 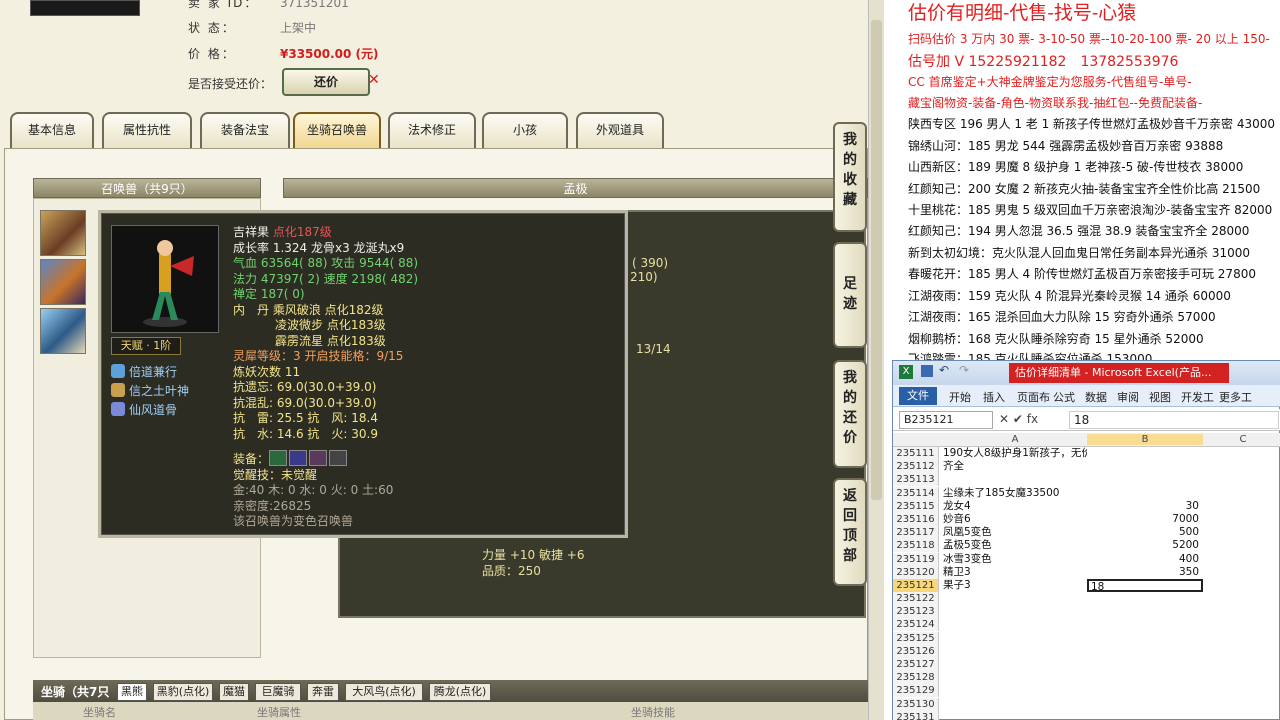 I want to click on skill-name: 信之土叶神, so click(x=159, y=391).